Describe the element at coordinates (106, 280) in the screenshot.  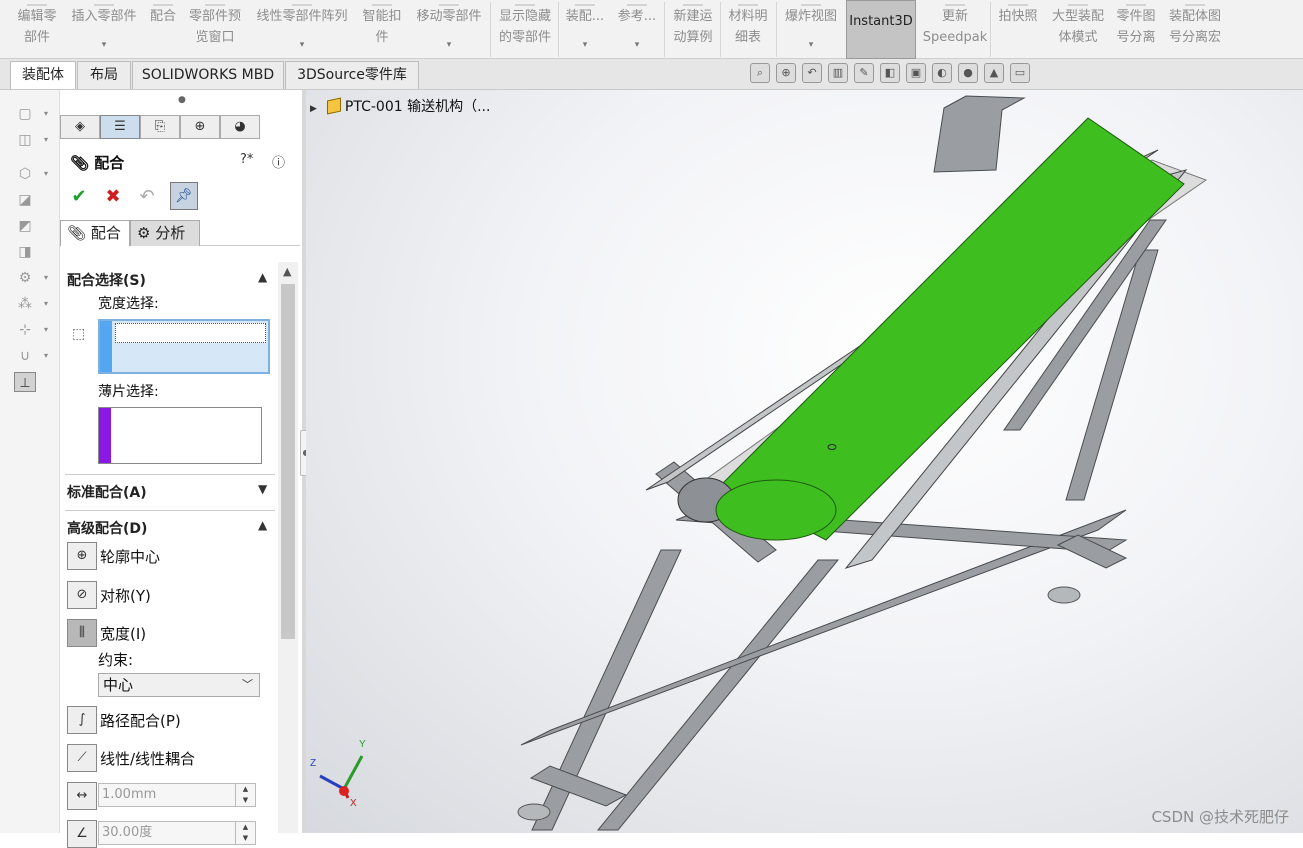
I see `mate-selection-header: 配合选择(S)` at that location.